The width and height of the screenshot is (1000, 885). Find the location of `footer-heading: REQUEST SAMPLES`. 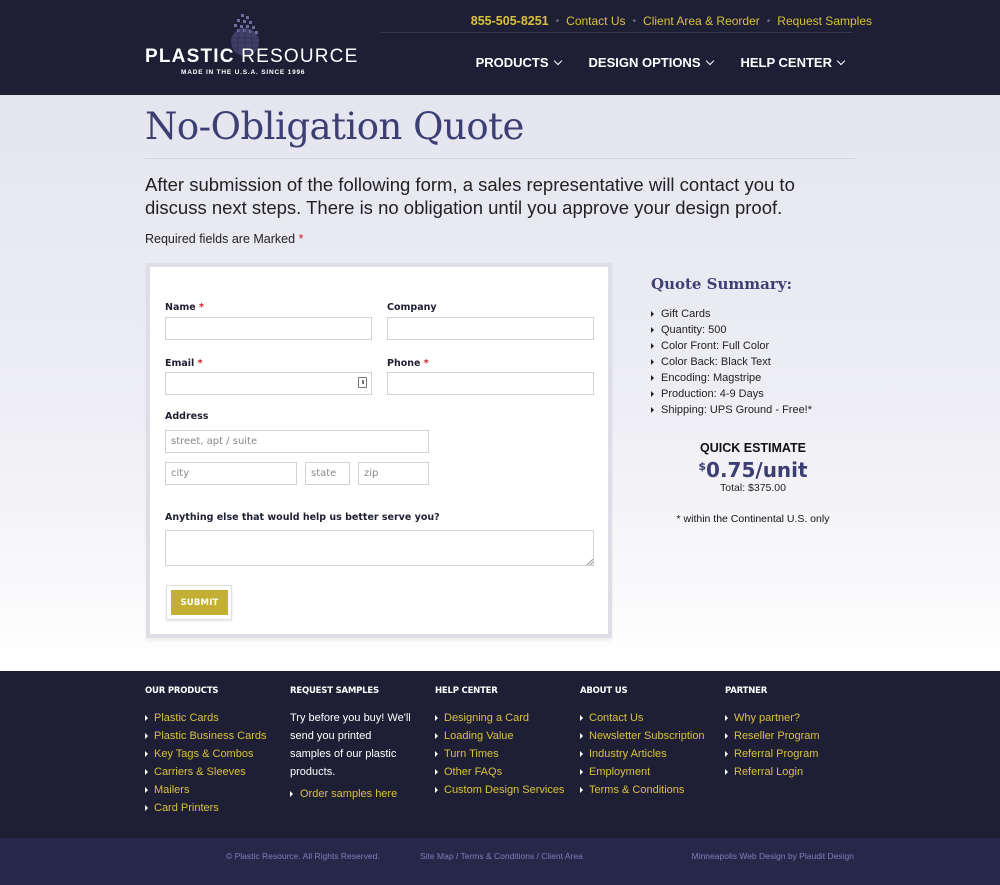

footer-heading: REQUEST SAMPLES is located at coordinates (334, 691).